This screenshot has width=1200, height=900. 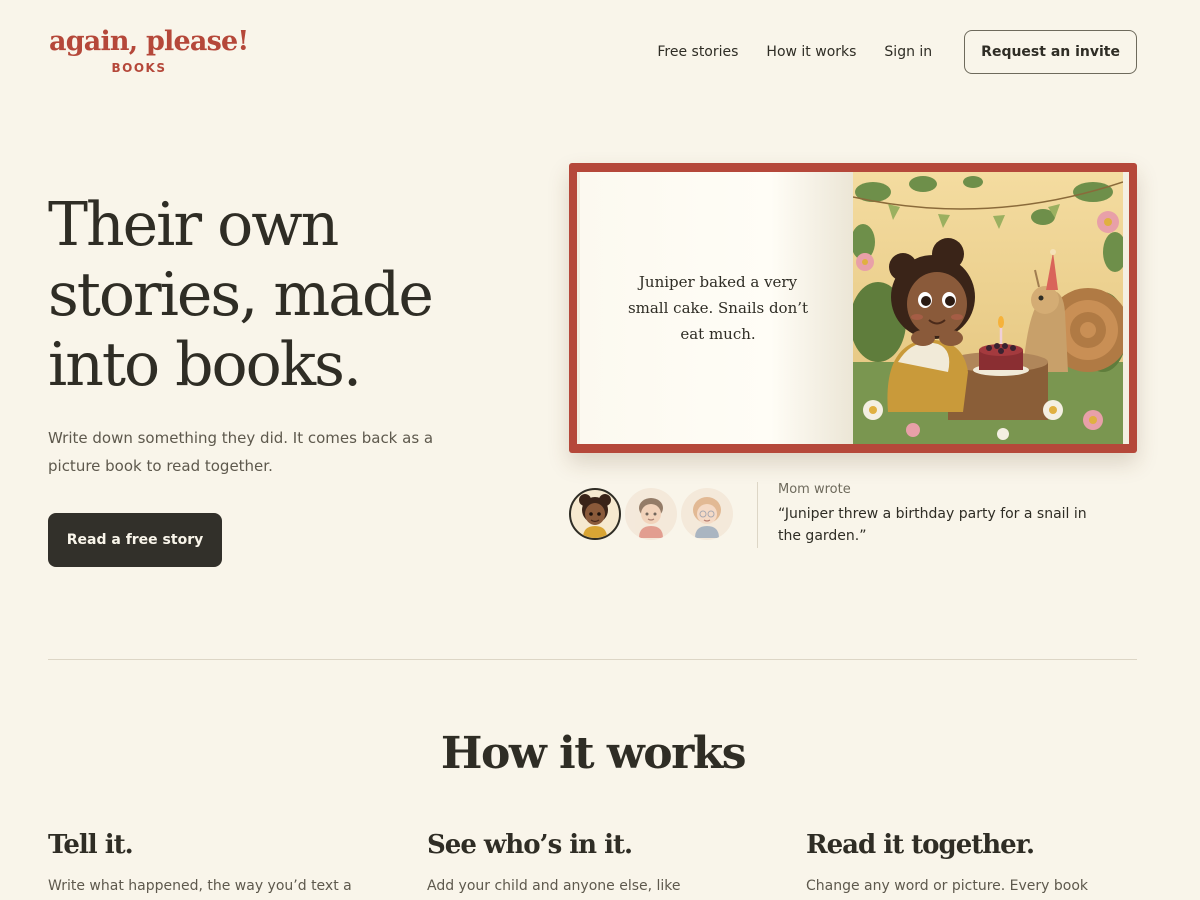 I want to click on boy-avatar, so click(x=651, y=514).